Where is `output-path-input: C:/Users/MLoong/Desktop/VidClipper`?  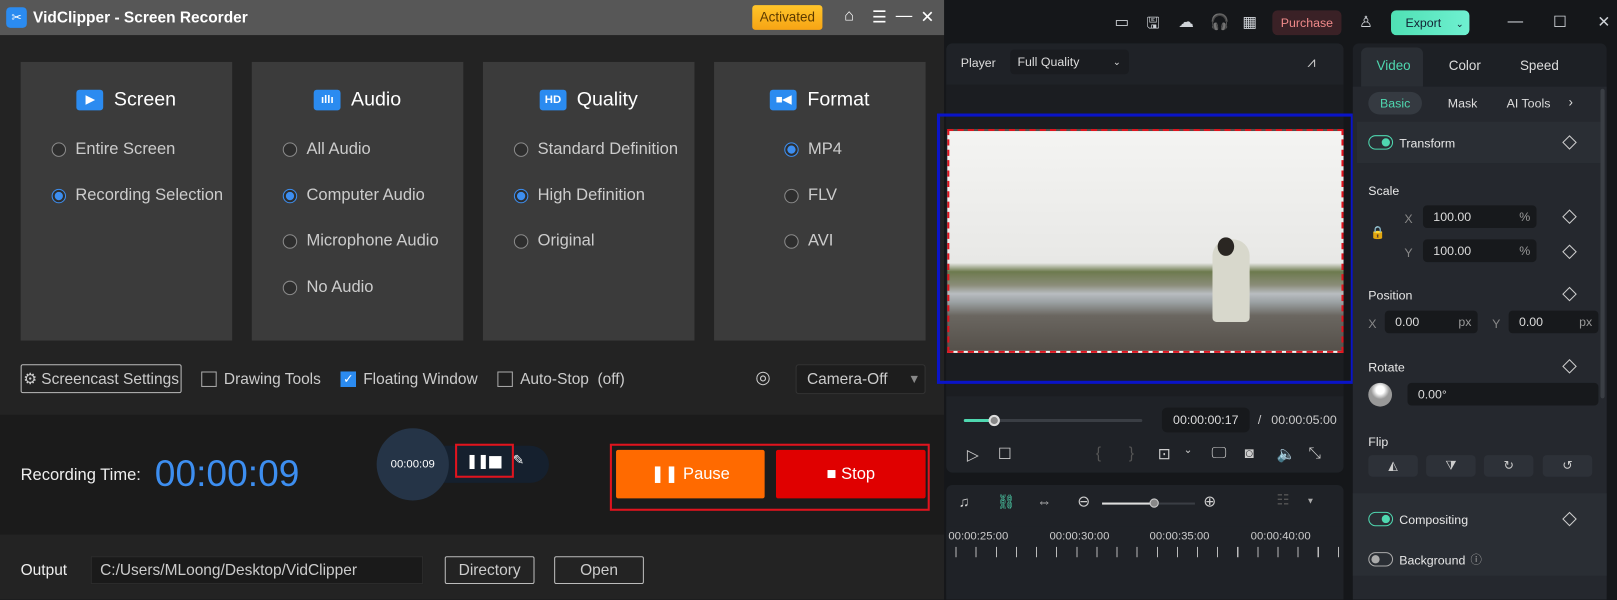 output-path-input: C:/Users/MLoong/Desktop/VidClipper is located at coordinates (257, 570).